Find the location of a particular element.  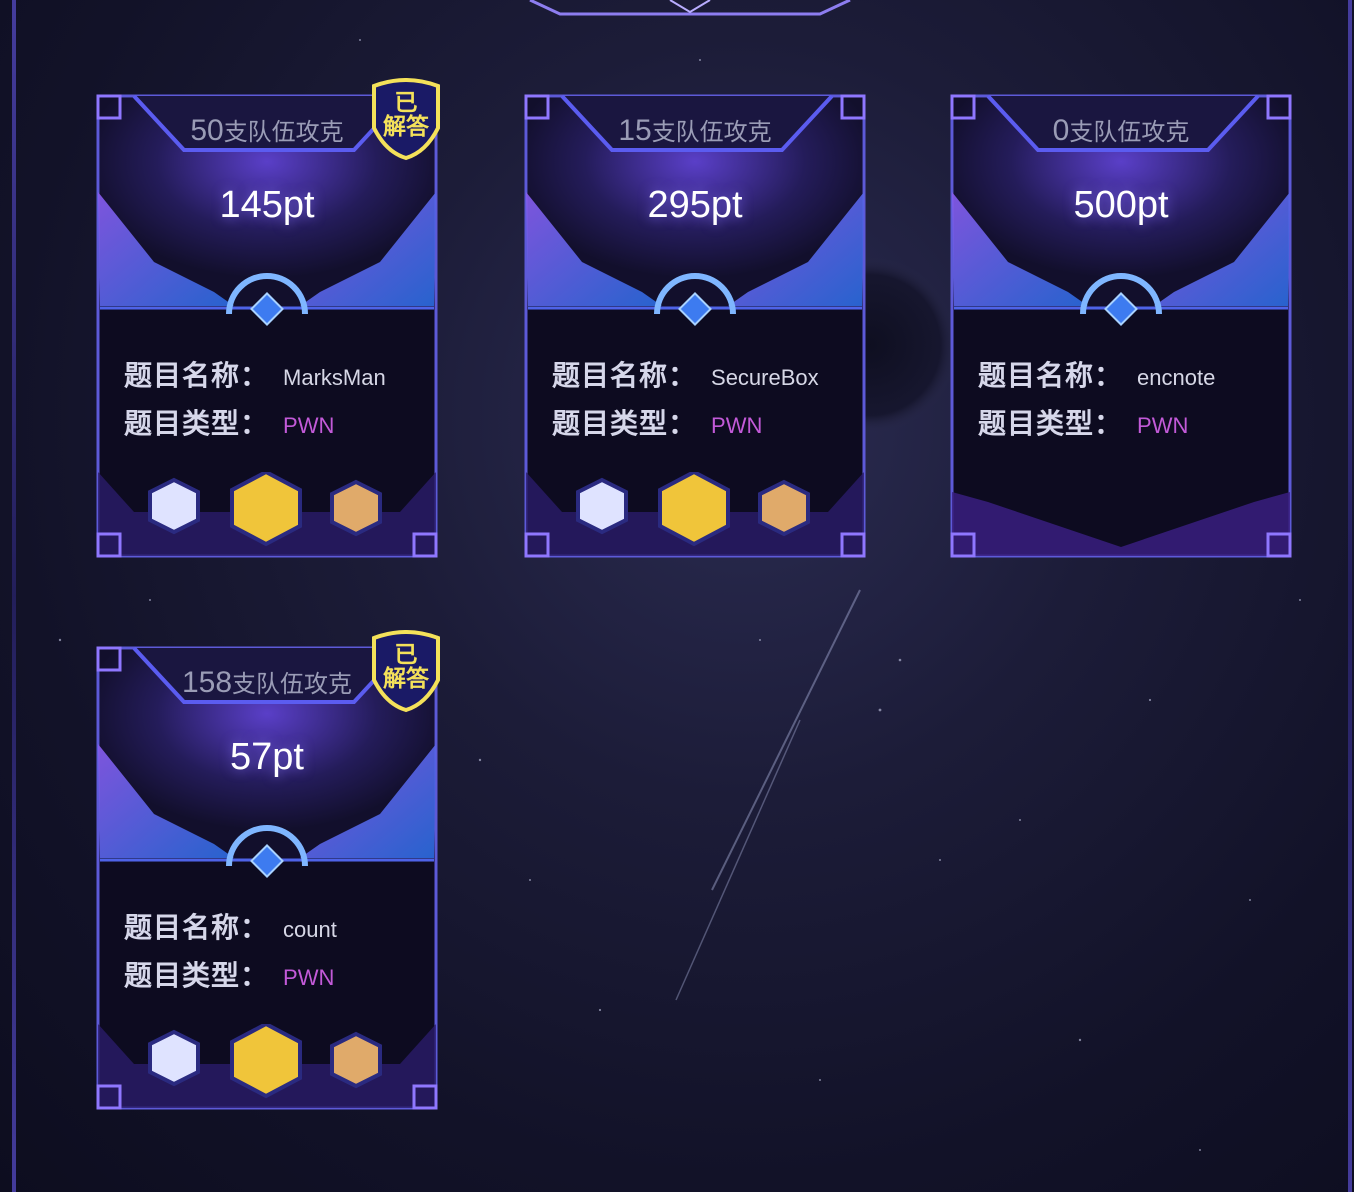

card-frame is located at coordinates (1121, 326).